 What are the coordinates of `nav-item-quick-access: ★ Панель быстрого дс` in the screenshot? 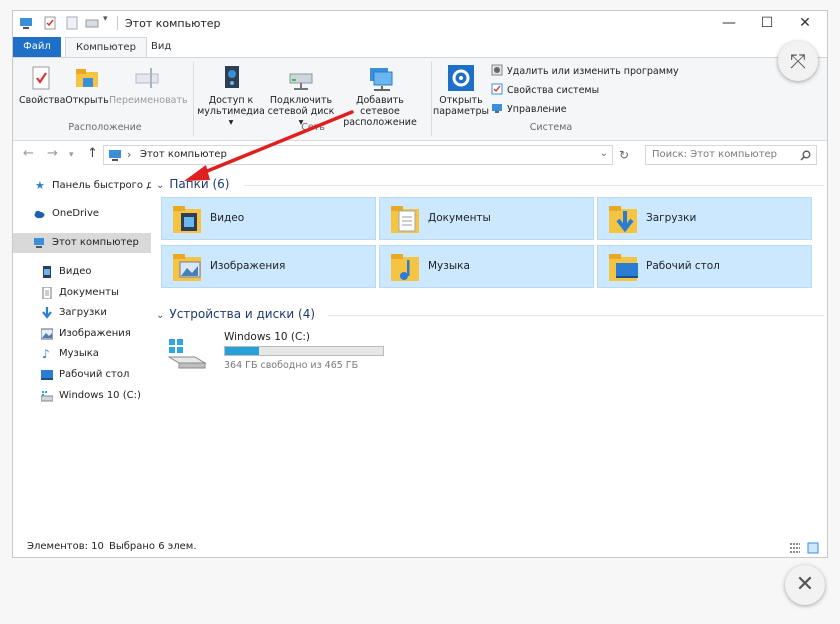 It's located at (82, 186).